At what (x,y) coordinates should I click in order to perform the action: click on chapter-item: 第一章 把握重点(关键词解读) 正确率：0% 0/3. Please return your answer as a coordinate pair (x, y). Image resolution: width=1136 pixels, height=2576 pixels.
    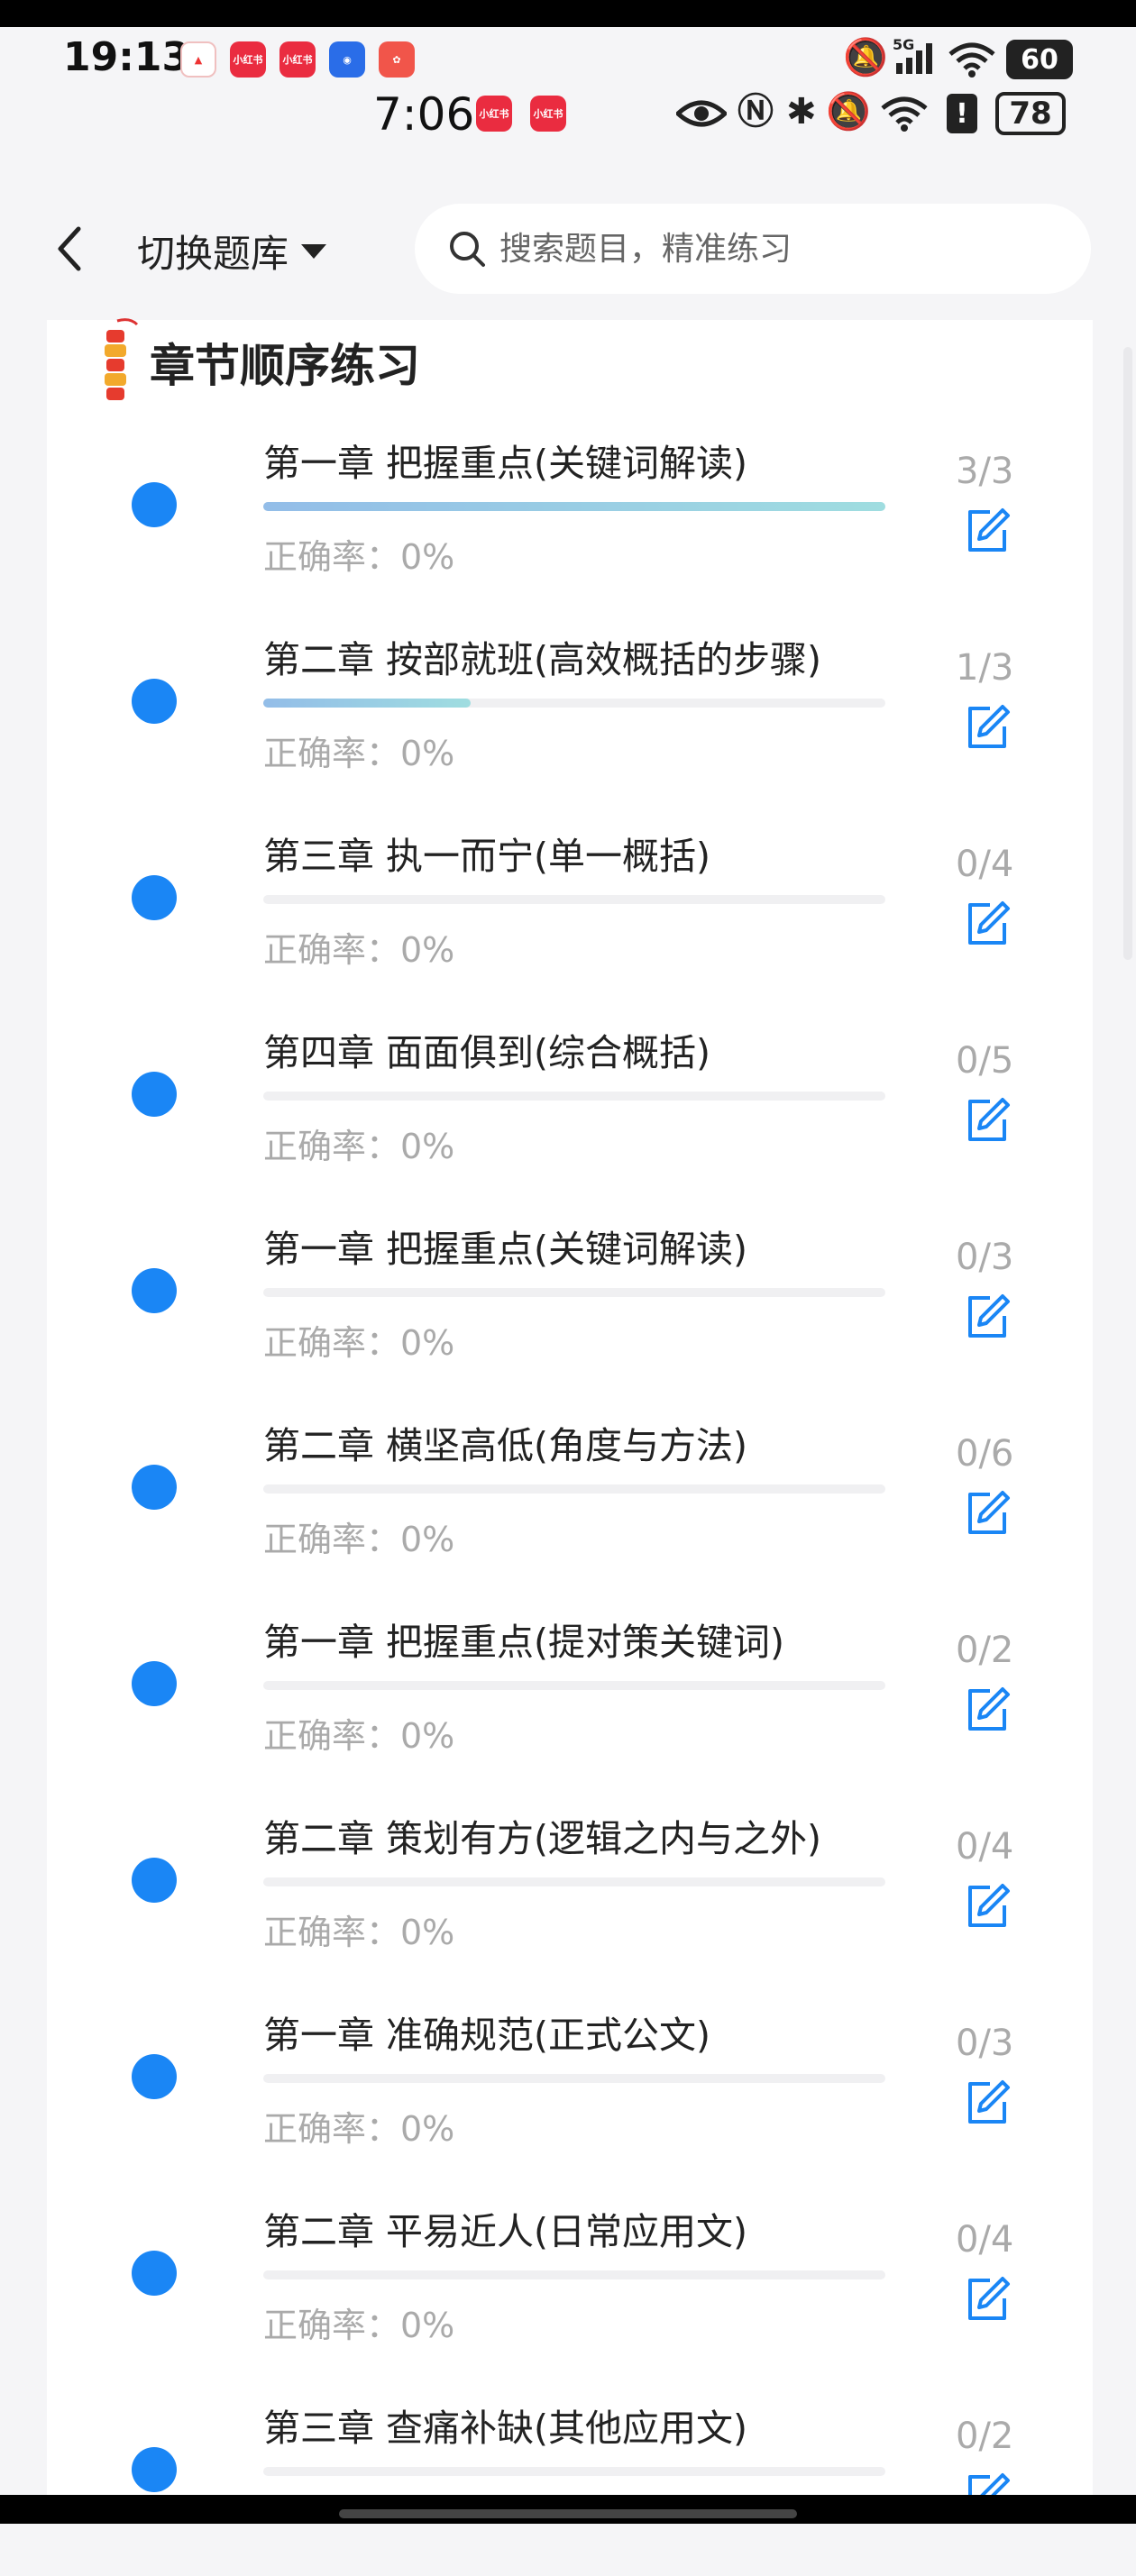
    Looking at the image, I should click on (568, 1299).